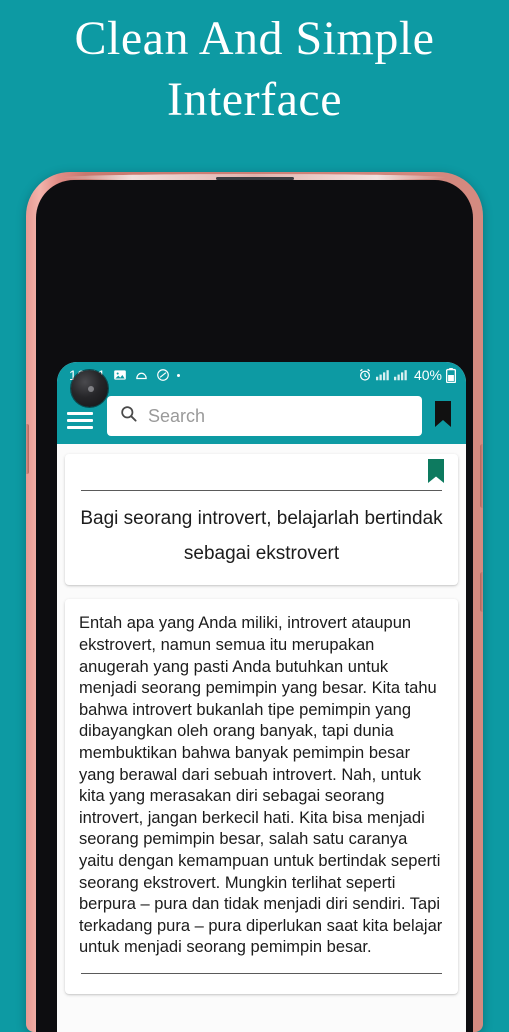 Image resolution: width=509 pixels, height=1032 pixels. Describe the element at coordinates (89, 388) in the screenshot. I see `front-camera-punch-hole` at that location.